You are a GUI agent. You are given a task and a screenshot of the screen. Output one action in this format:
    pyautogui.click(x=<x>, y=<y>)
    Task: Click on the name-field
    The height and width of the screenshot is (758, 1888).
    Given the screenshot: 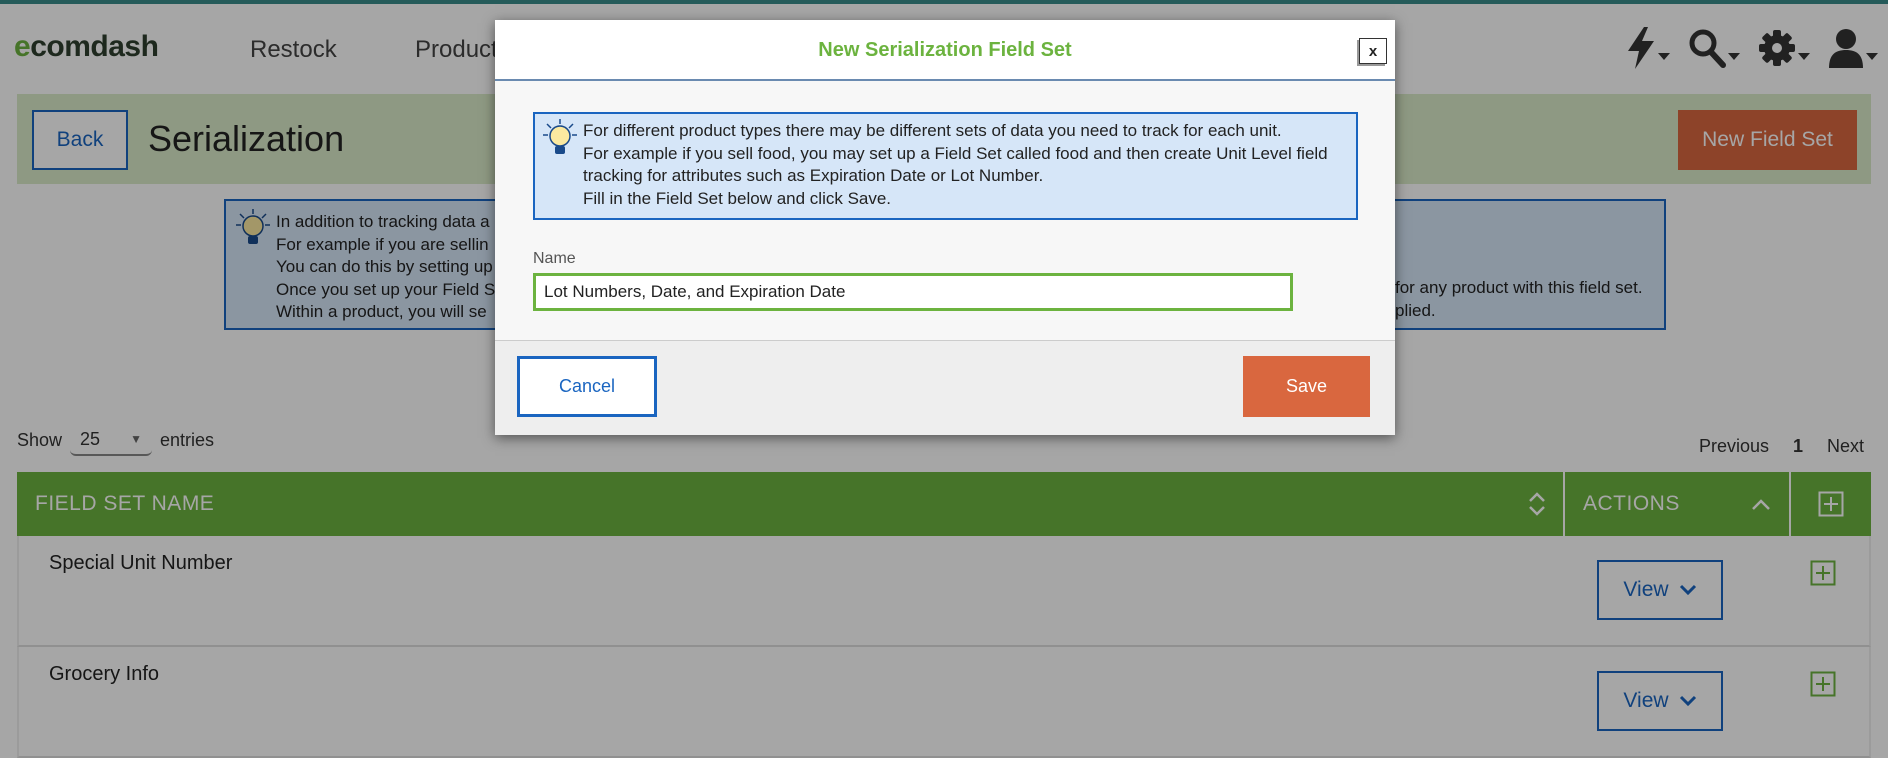 What is the action you would take?
    pyautogui.click(x=913, y=292)
    